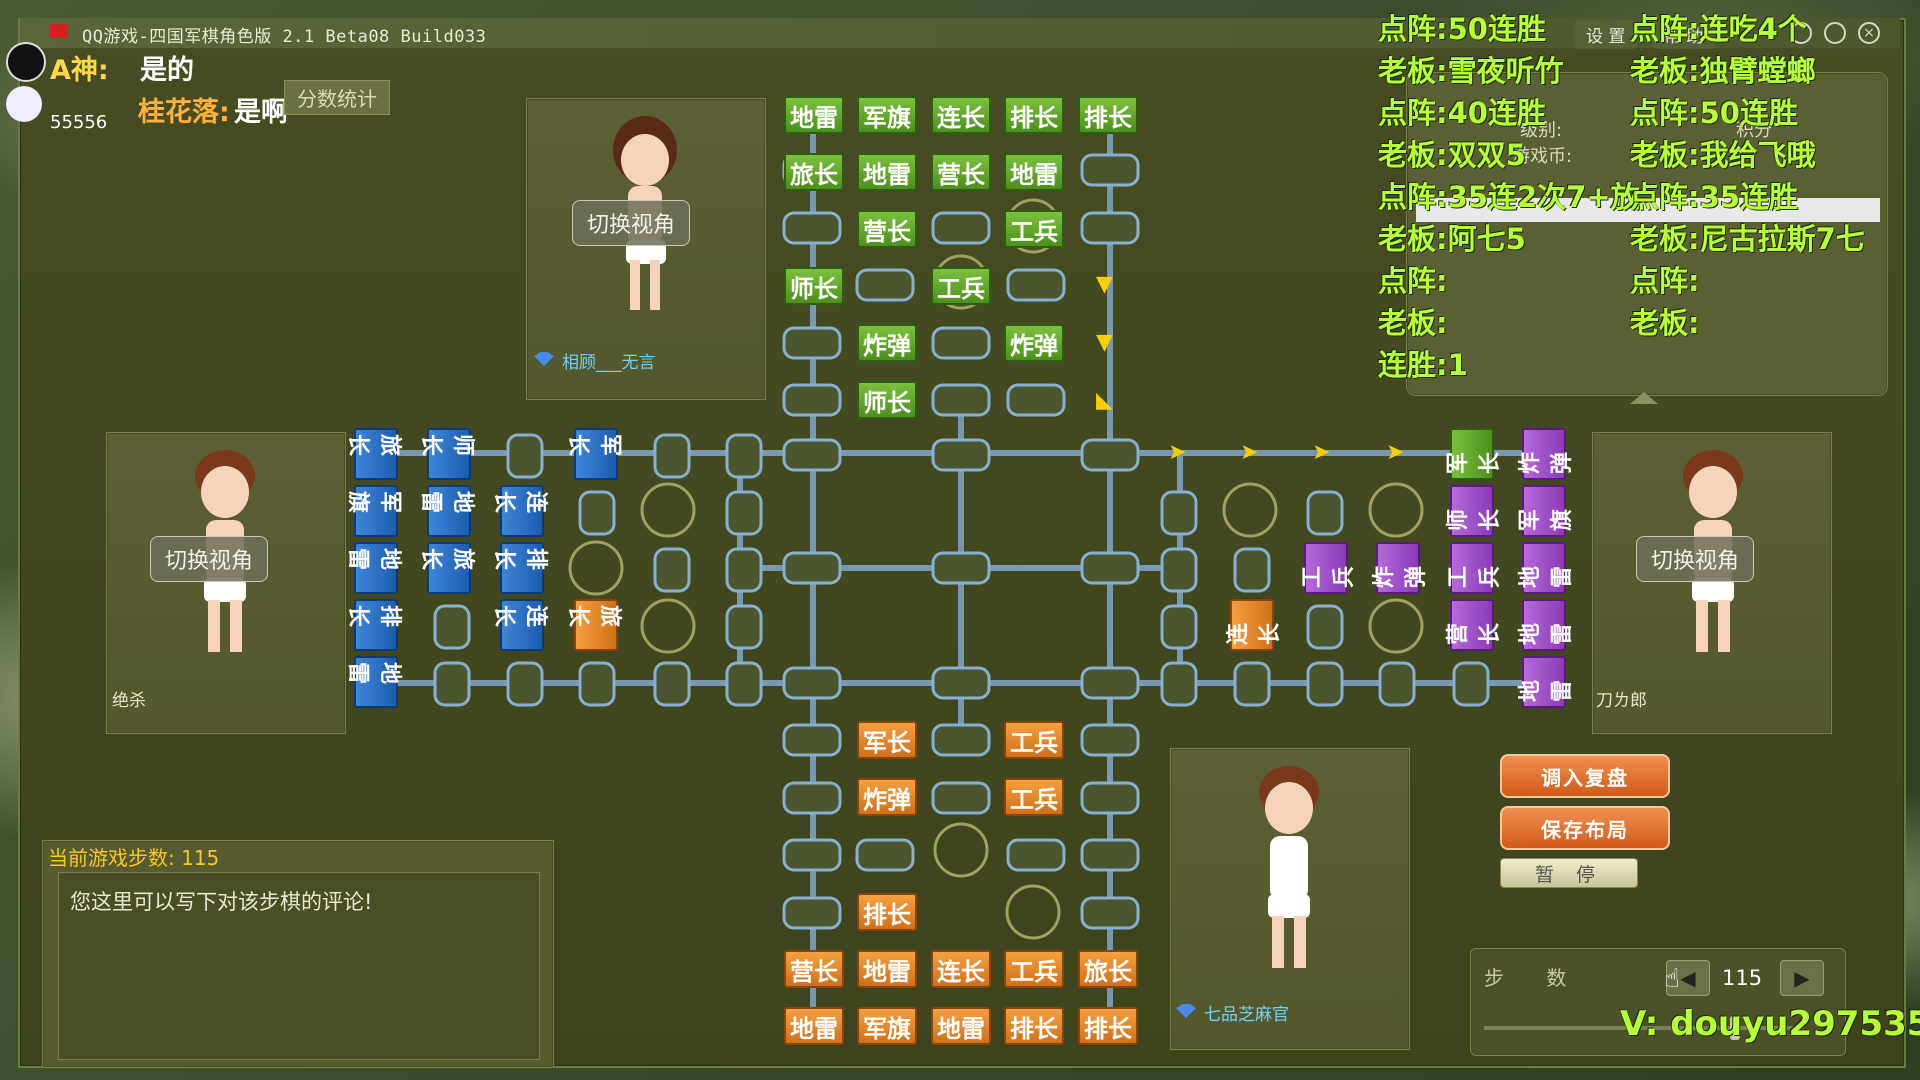 The width and height of the screenshot is (1920, 1080). What do you see at coordinates (1665, 323) in the screenshot?
I see `overlay-right-7: 老板:` at bounding box center [1665, 323].